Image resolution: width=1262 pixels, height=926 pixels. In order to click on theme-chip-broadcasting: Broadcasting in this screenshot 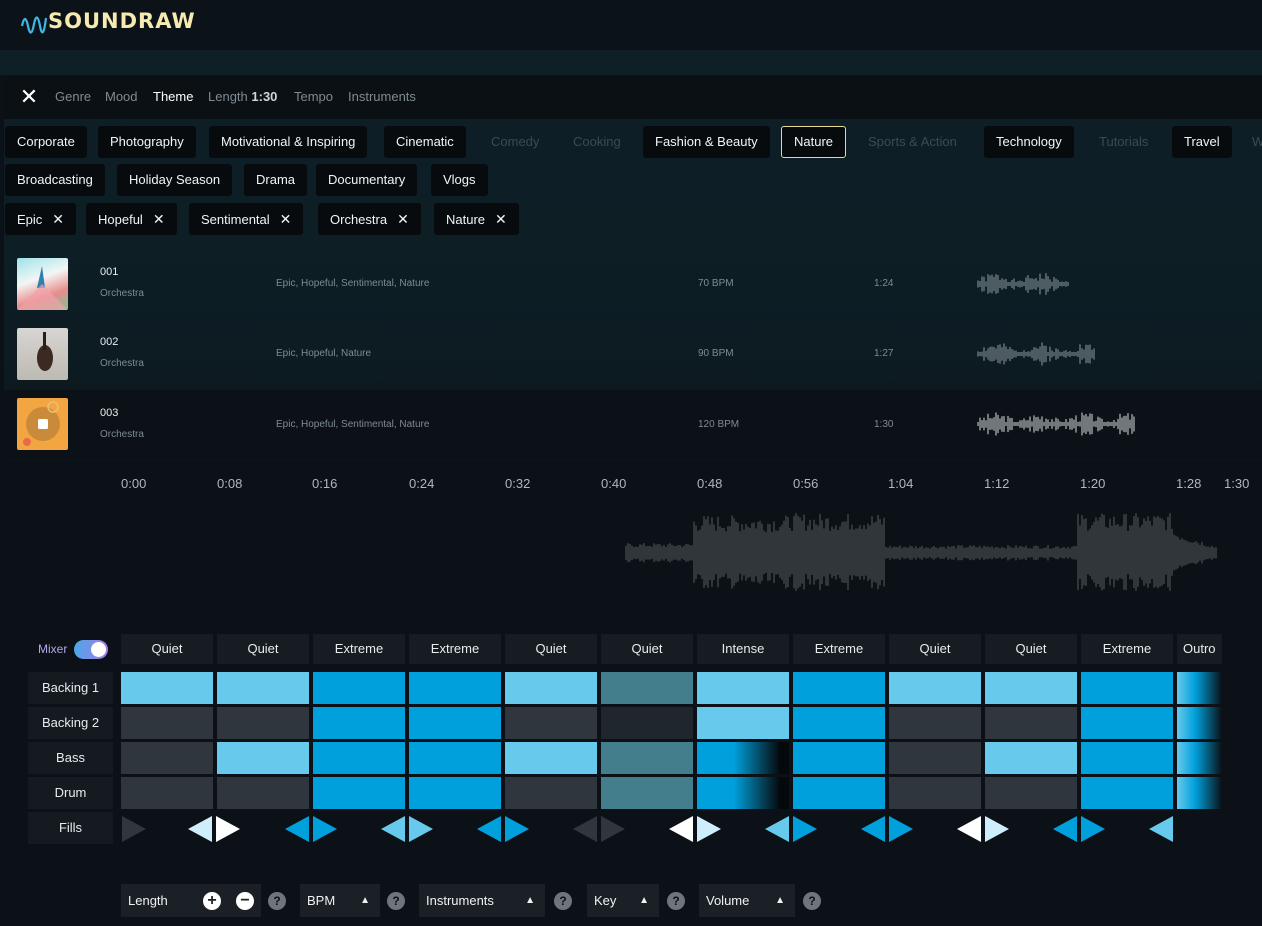, I will do `click(55, 180)`.